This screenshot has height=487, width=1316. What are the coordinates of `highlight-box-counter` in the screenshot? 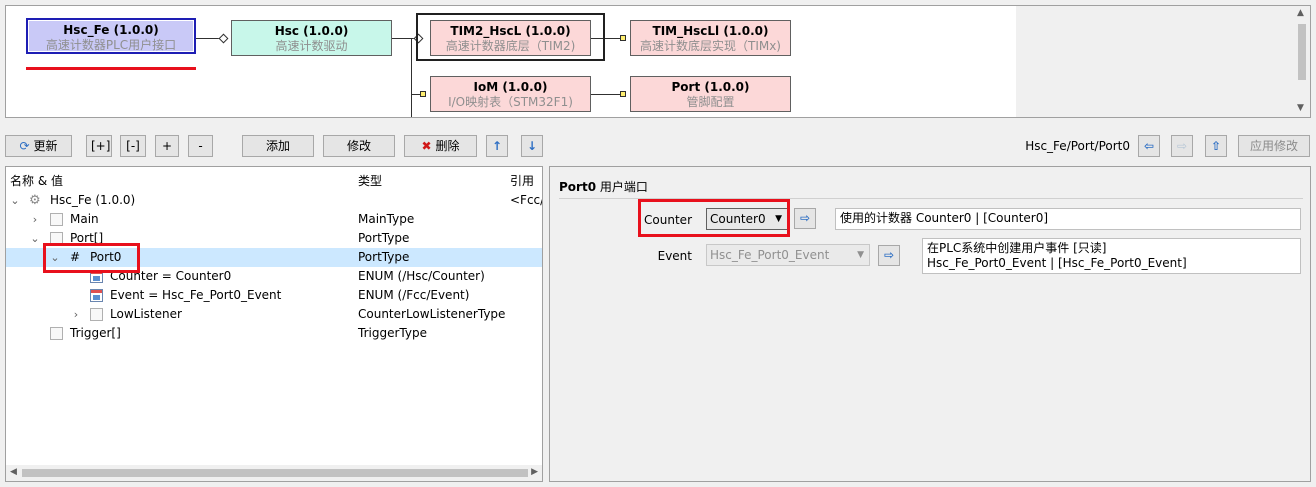 It's located at (714, 218).